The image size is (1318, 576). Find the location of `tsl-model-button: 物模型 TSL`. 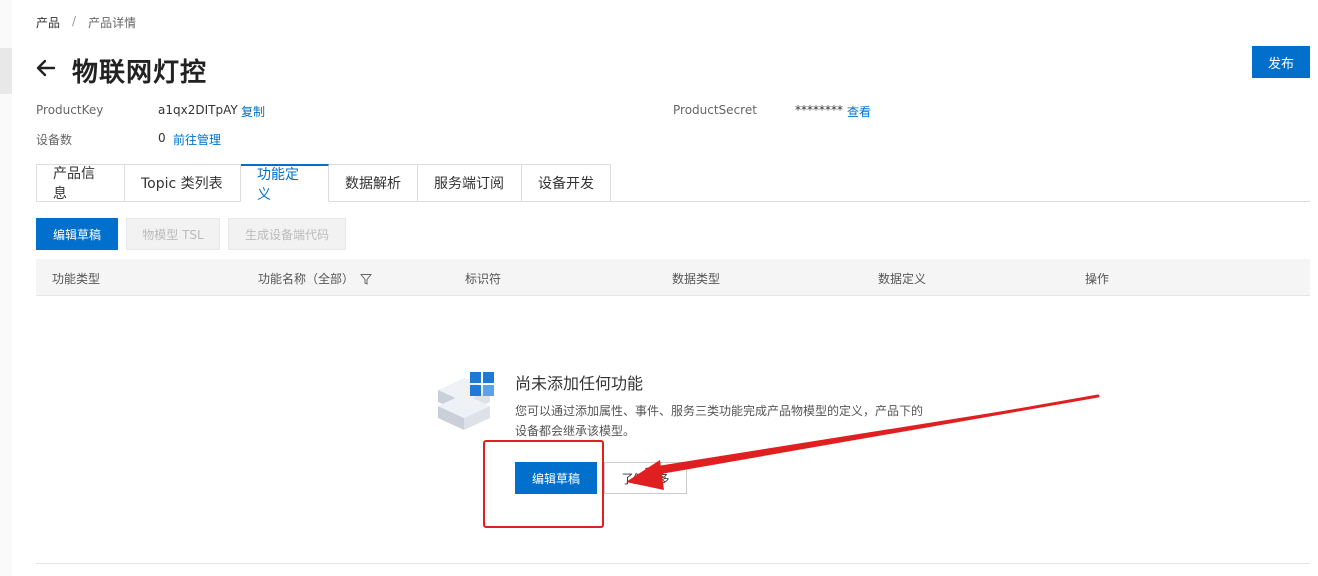

tsl-model-button: 物模型 TSL is located at coordinates (173, 234).